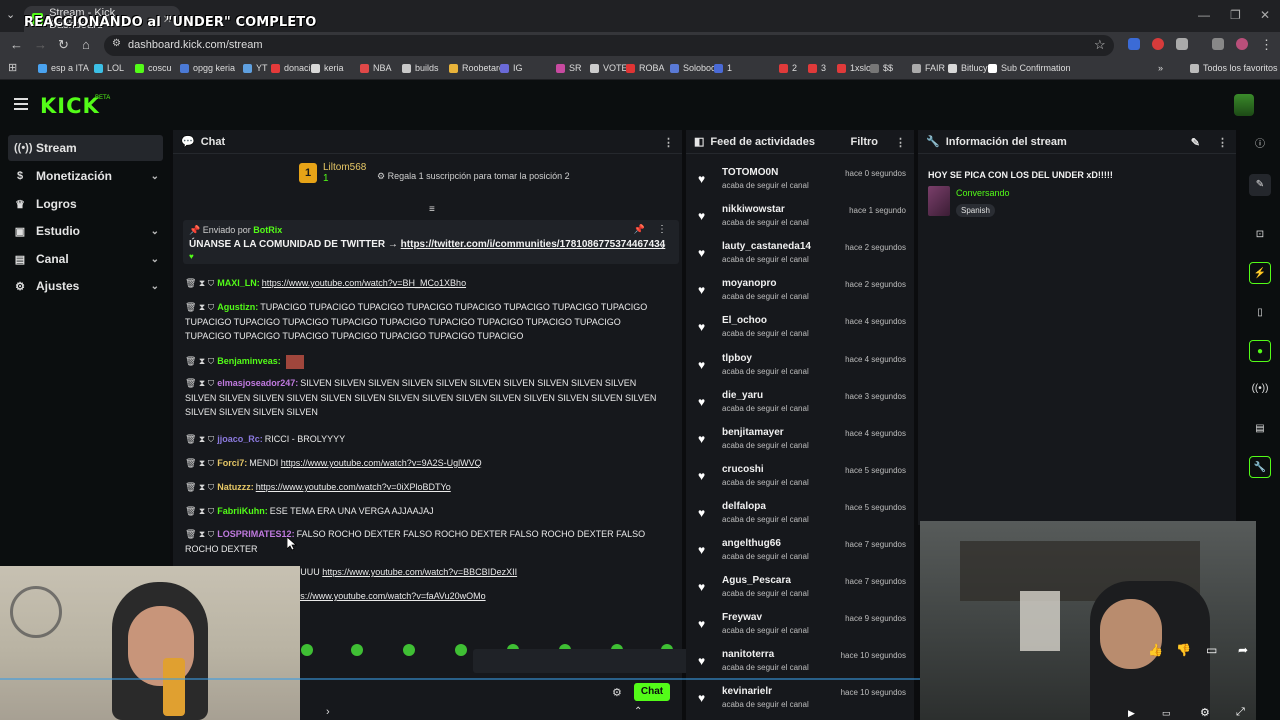 The width and height of the screenshot is (1280, 720). I want to click on bookmark-item: ROBA, so click(645, 68).